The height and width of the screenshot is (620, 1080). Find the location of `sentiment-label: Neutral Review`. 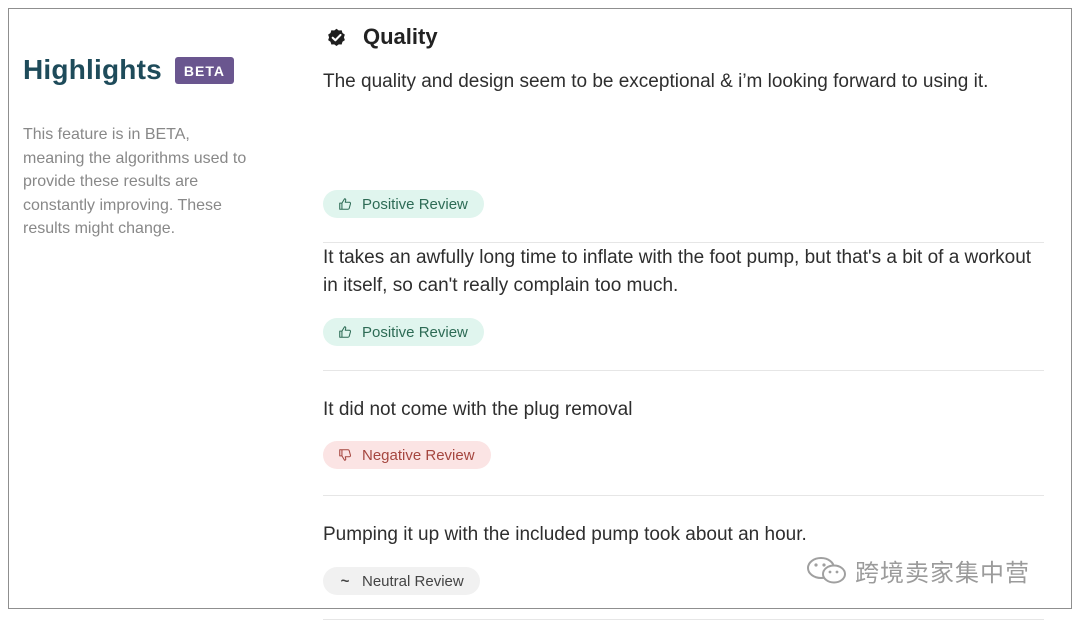

sentiment-label: Neutral Review is located at coordinates (413, 581).